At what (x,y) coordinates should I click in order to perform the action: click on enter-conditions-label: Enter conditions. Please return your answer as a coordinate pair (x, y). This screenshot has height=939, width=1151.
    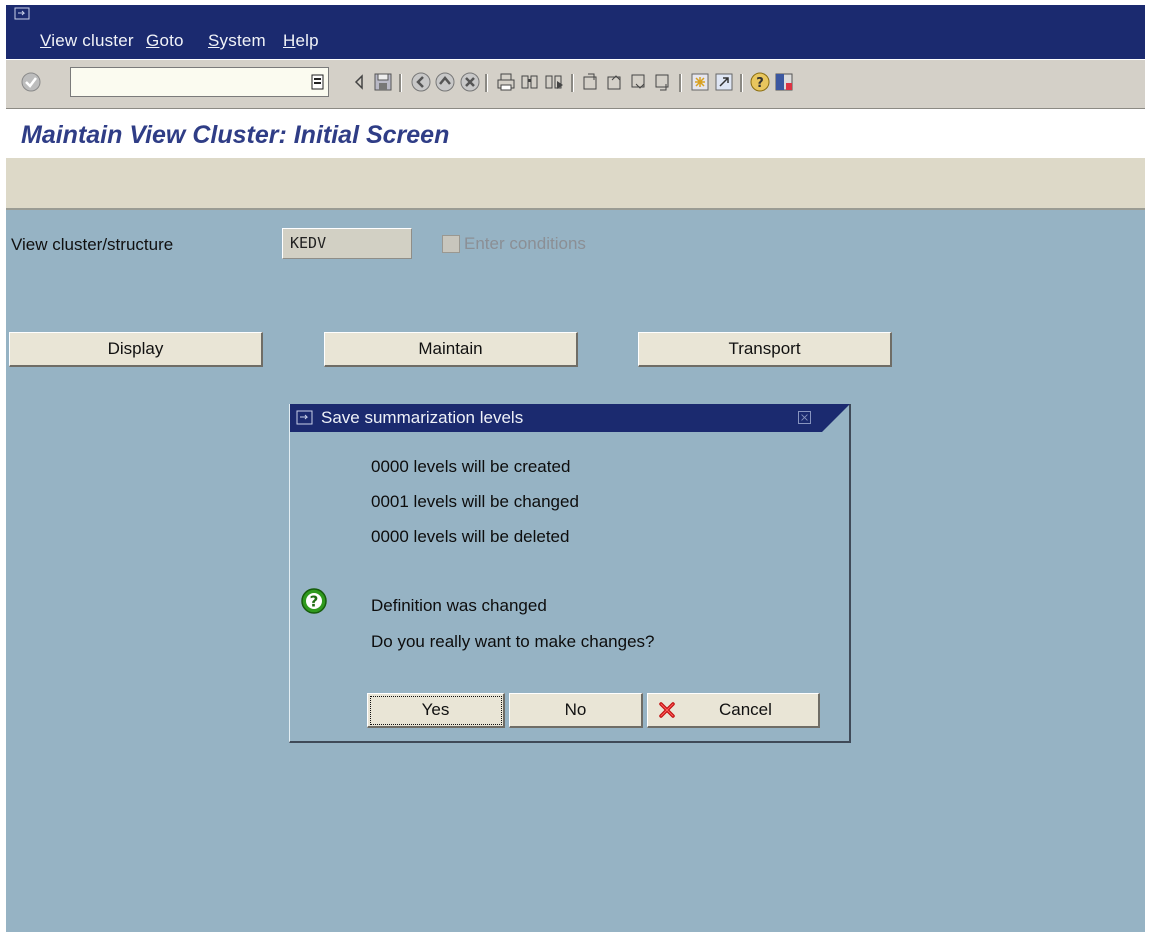
    Looking at the image, I should click on (525, 243).